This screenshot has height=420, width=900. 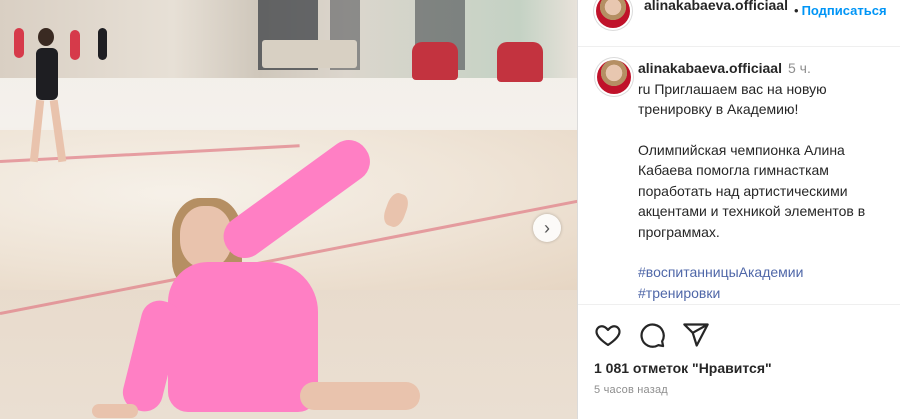 I want to click on photo-woman-sweater, so click(x=243, y=337).